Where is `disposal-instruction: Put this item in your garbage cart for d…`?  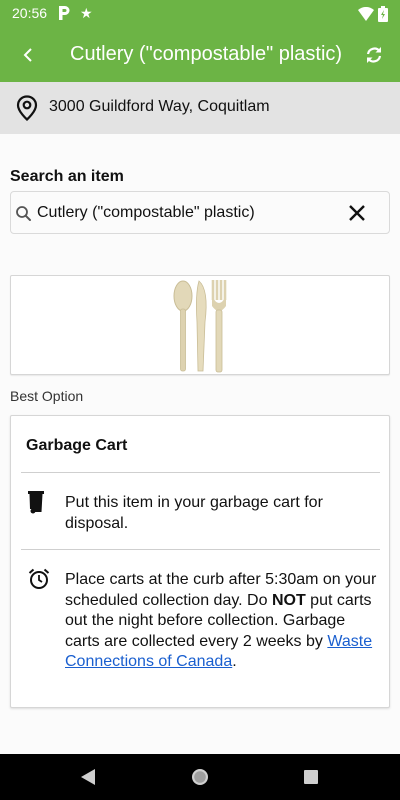
disposal-instruction: Put this item in your garbage cart for d… is located at coordinates (194, 513).